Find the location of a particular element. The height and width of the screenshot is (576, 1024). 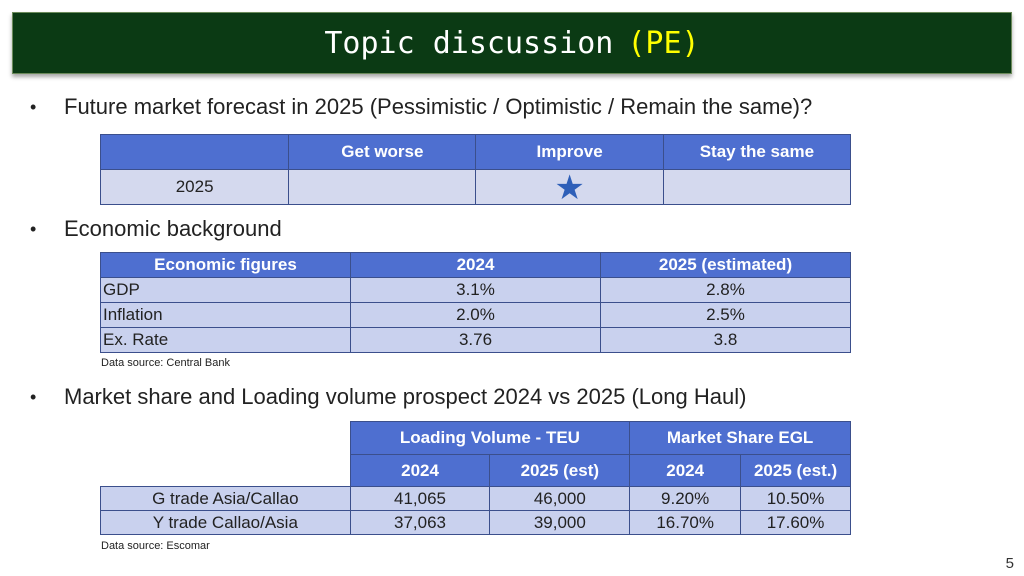

market-header-volume-2024: 2024 is located at coordinates (420, 470).